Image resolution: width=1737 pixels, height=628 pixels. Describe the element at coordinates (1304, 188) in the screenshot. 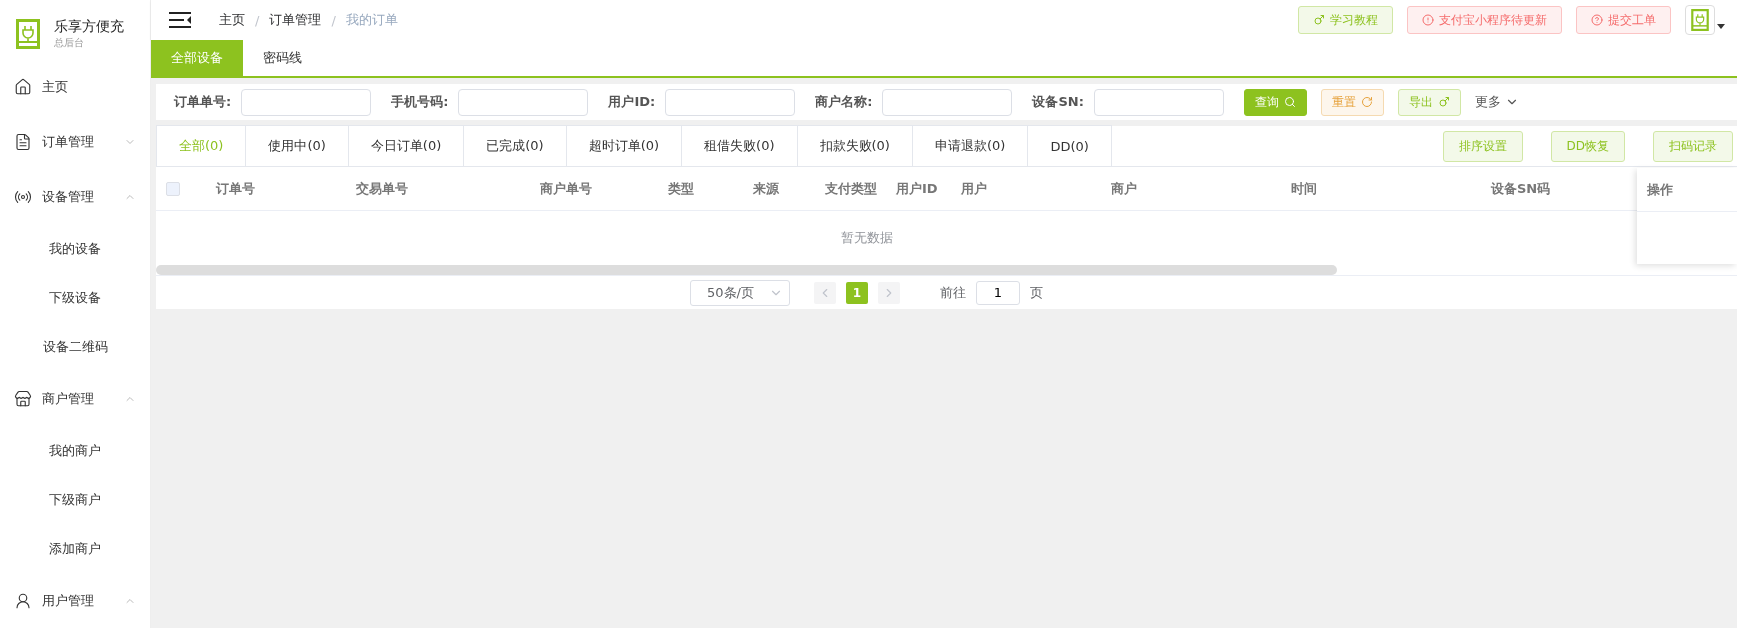

I see `column-header: 时间` at that location.